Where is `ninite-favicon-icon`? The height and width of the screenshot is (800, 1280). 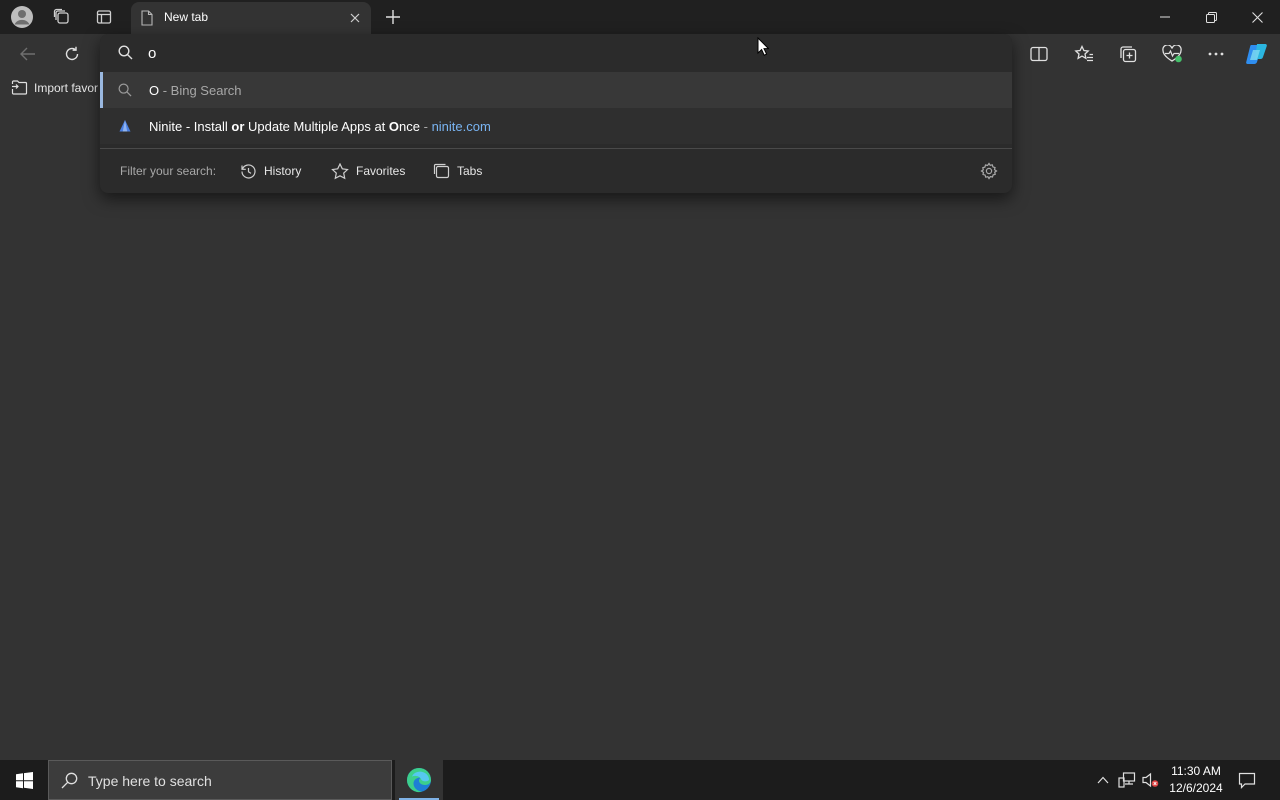
ninite-favicon-icon is located at coordinates (125, 126).